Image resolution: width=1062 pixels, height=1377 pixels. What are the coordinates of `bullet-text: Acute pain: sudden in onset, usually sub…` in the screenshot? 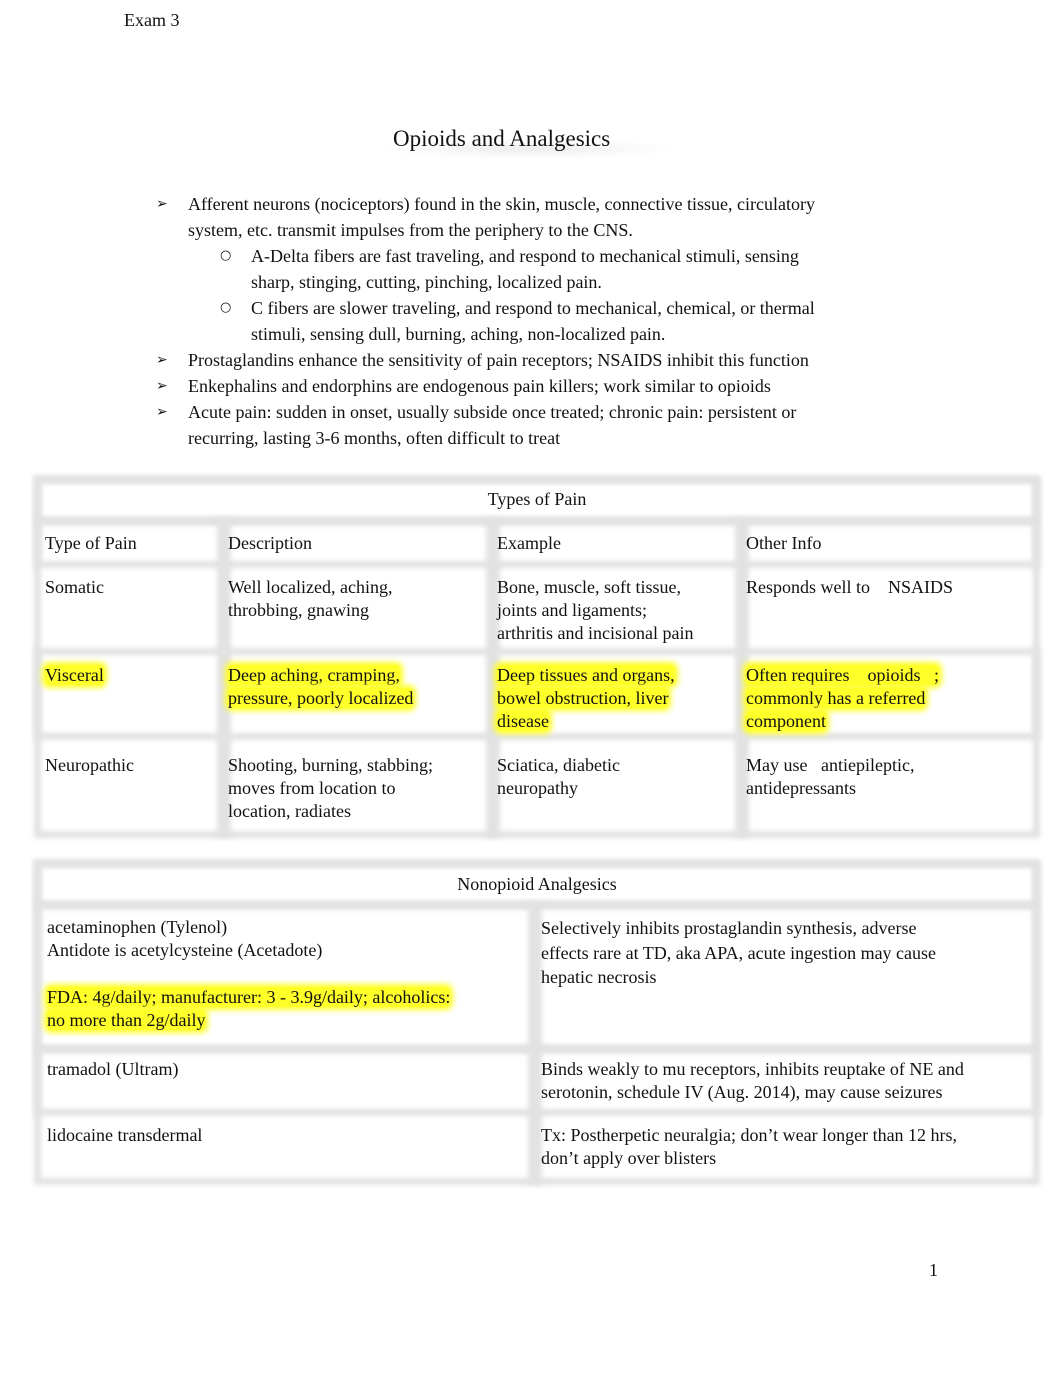 It's located at (492, 412).